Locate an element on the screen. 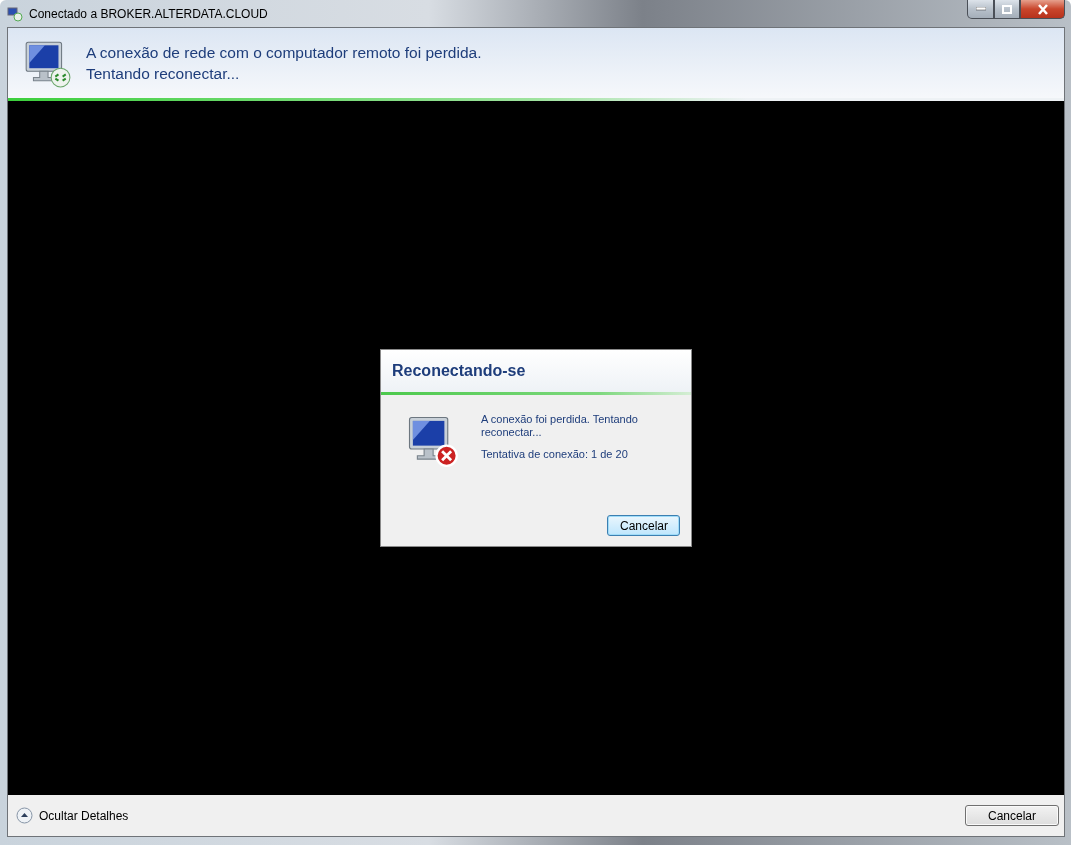  status-message: A conexão de rede com o computador remoto foi perdida. is located at coordinates (284, 53).